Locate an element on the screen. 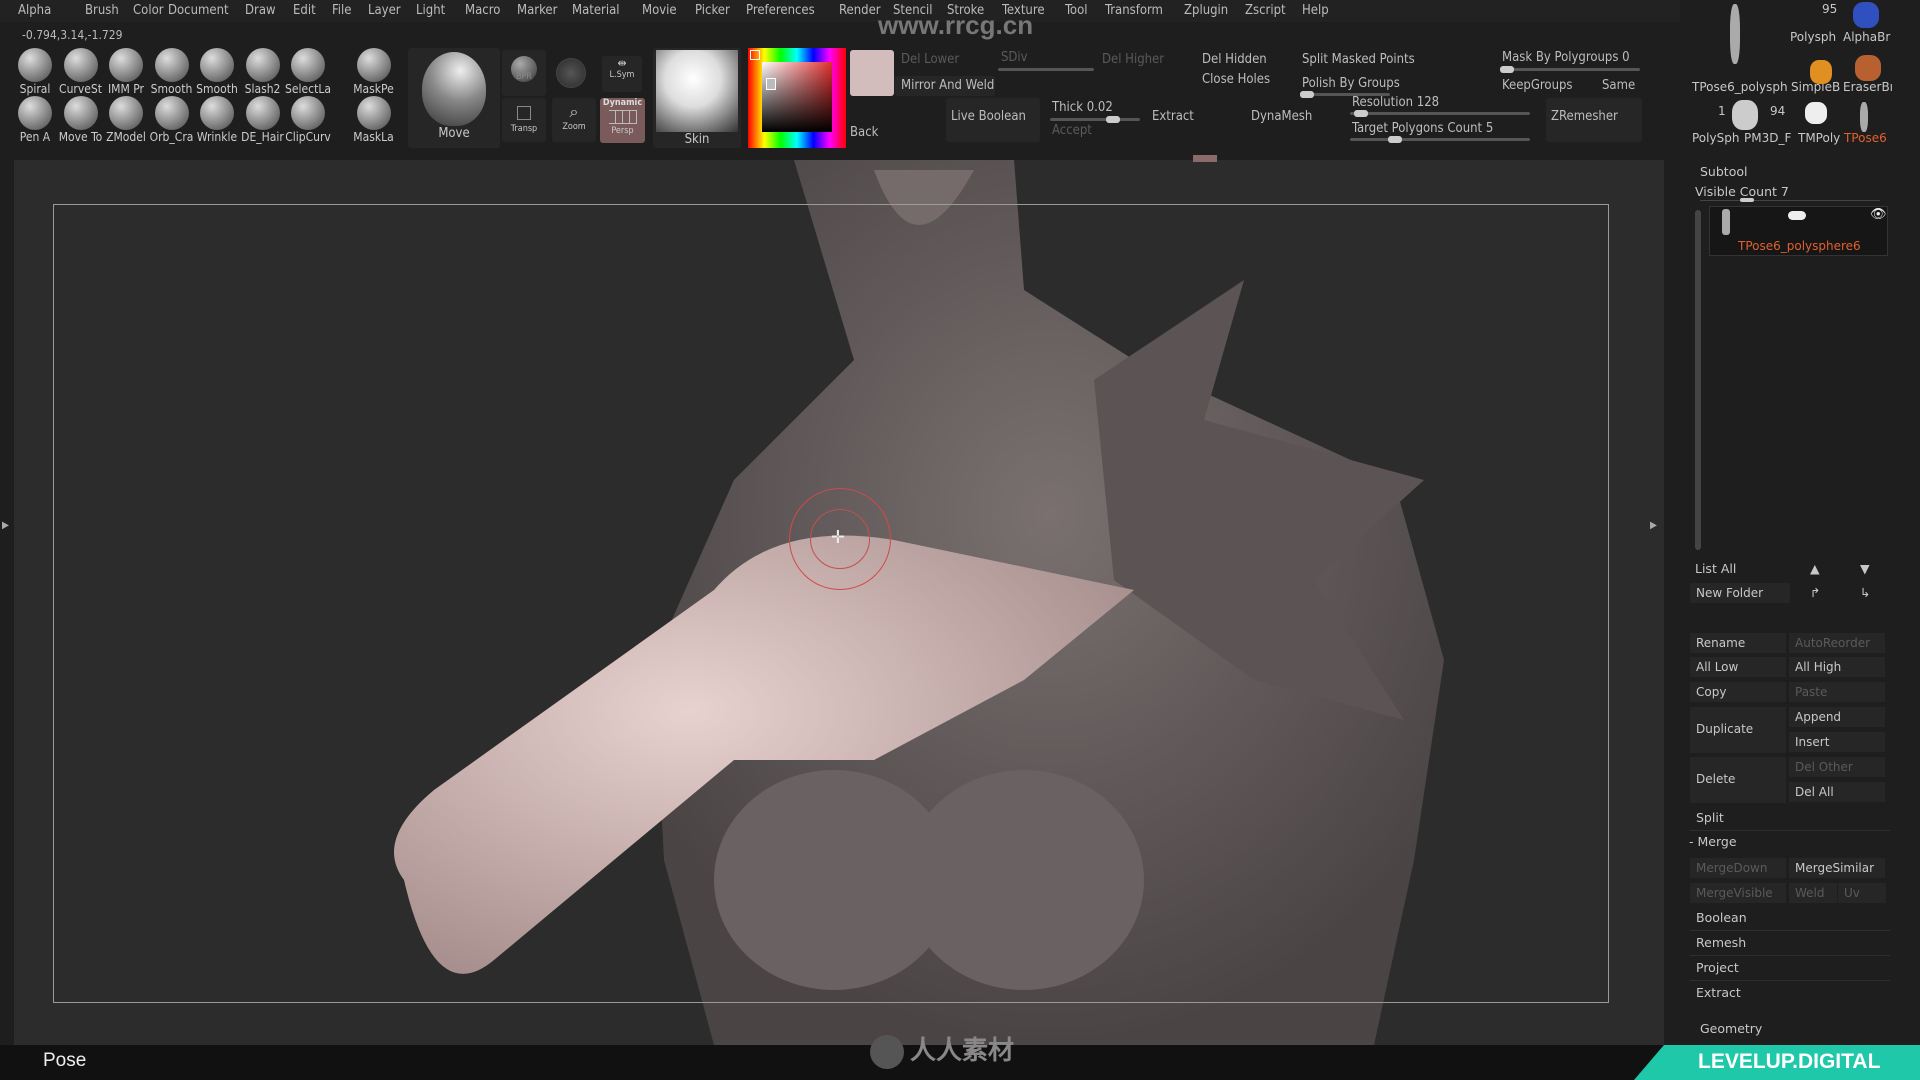 The height and width of the screenshot is (1080, 1920). bpr-button: BPR is located at coordinates (524, 73).